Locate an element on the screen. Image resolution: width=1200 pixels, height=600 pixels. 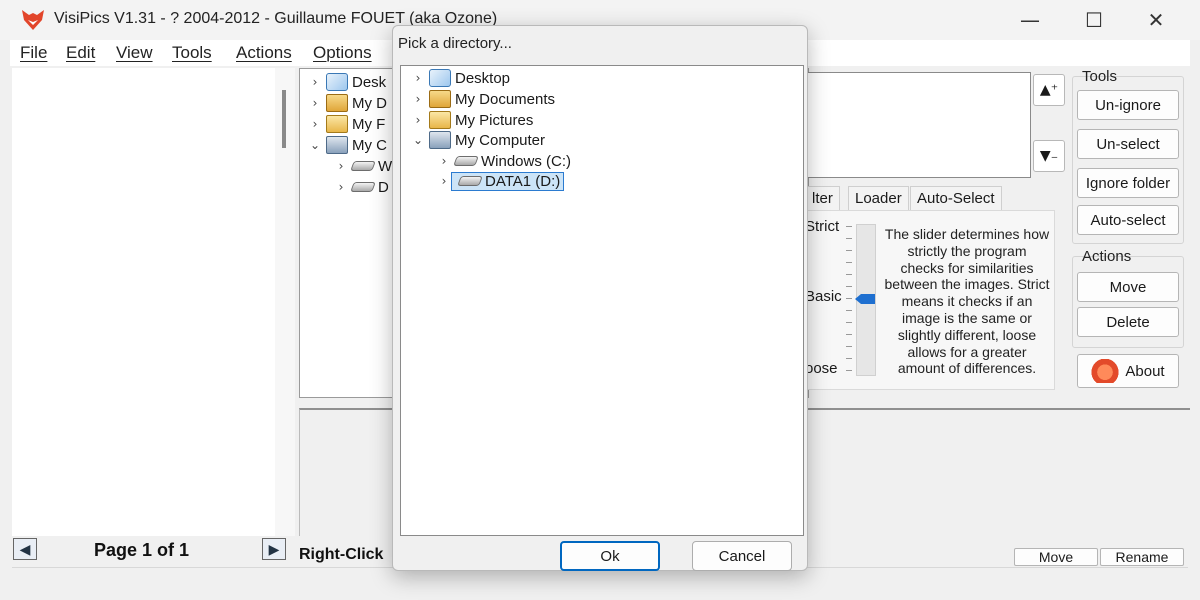
close-button: ✕ is located at coordinates (1156, 20).